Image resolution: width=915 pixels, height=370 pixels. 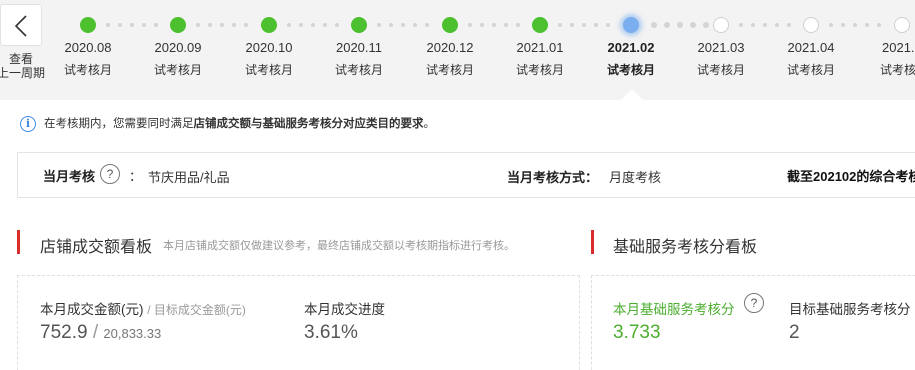 I want to click on monthly-sales-amount: 752.9, so click(x=64, y=332).